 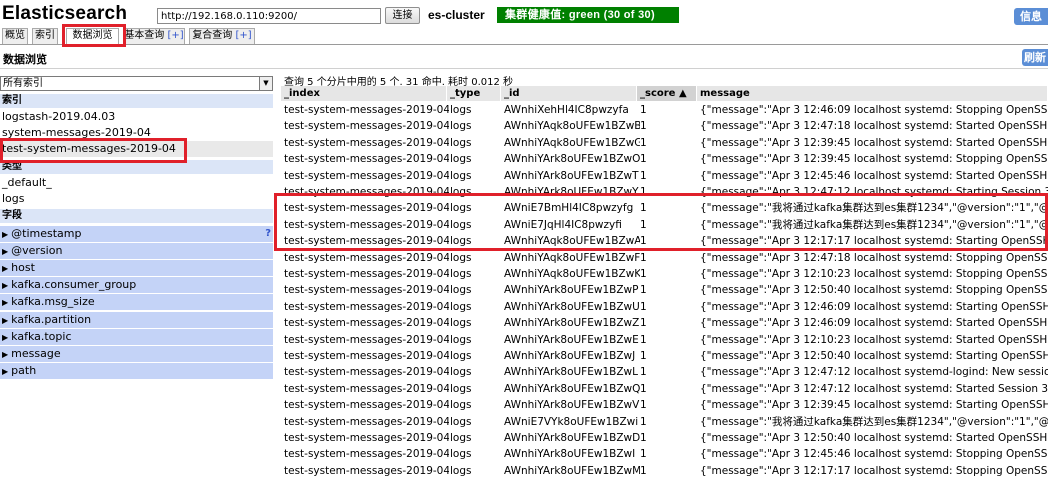 What do you see at coordinates (136, 354) in the screenshot?
I see `sidebar-field-item: ▶ message` at bounding box center [136, 354].